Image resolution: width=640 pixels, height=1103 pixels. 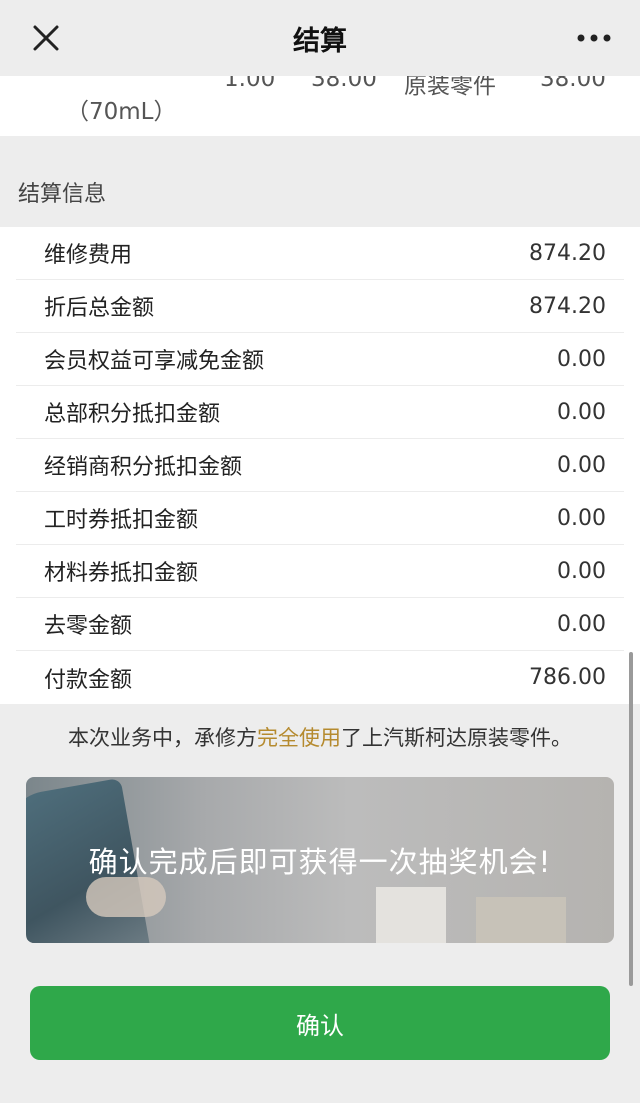 I want to click on row-label: 折后总金额, so click(x=99, y=308).